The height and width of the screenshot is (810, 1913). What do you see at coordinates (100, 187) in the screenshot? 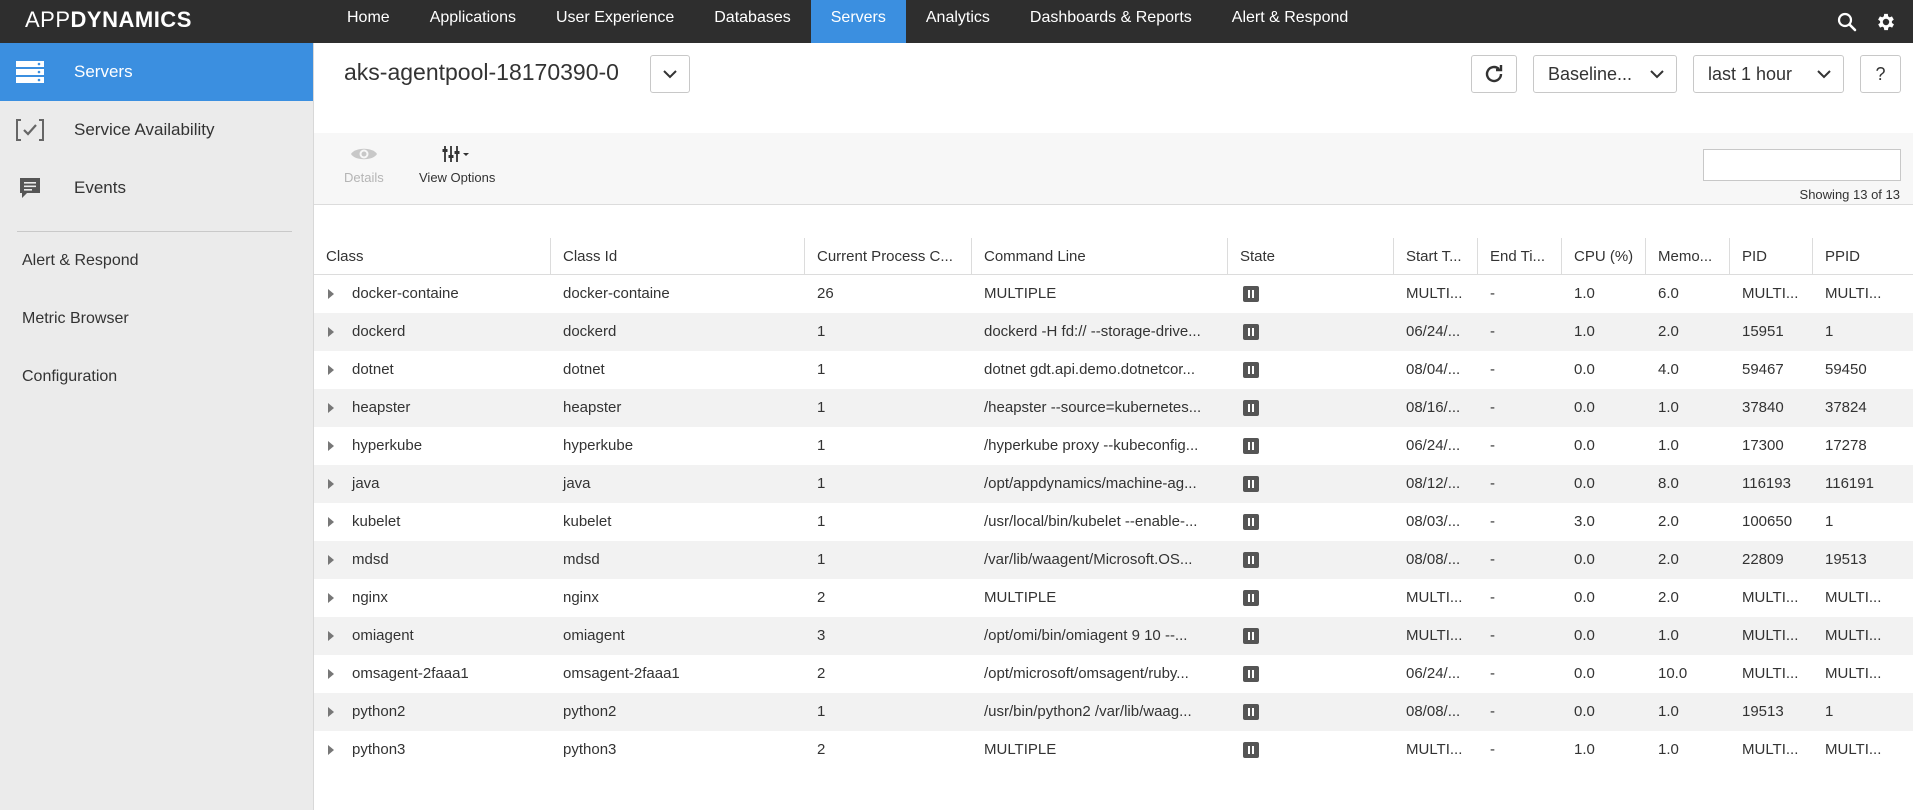
I see `sidebar-item-label: Events` at bounding box center [100, 187].